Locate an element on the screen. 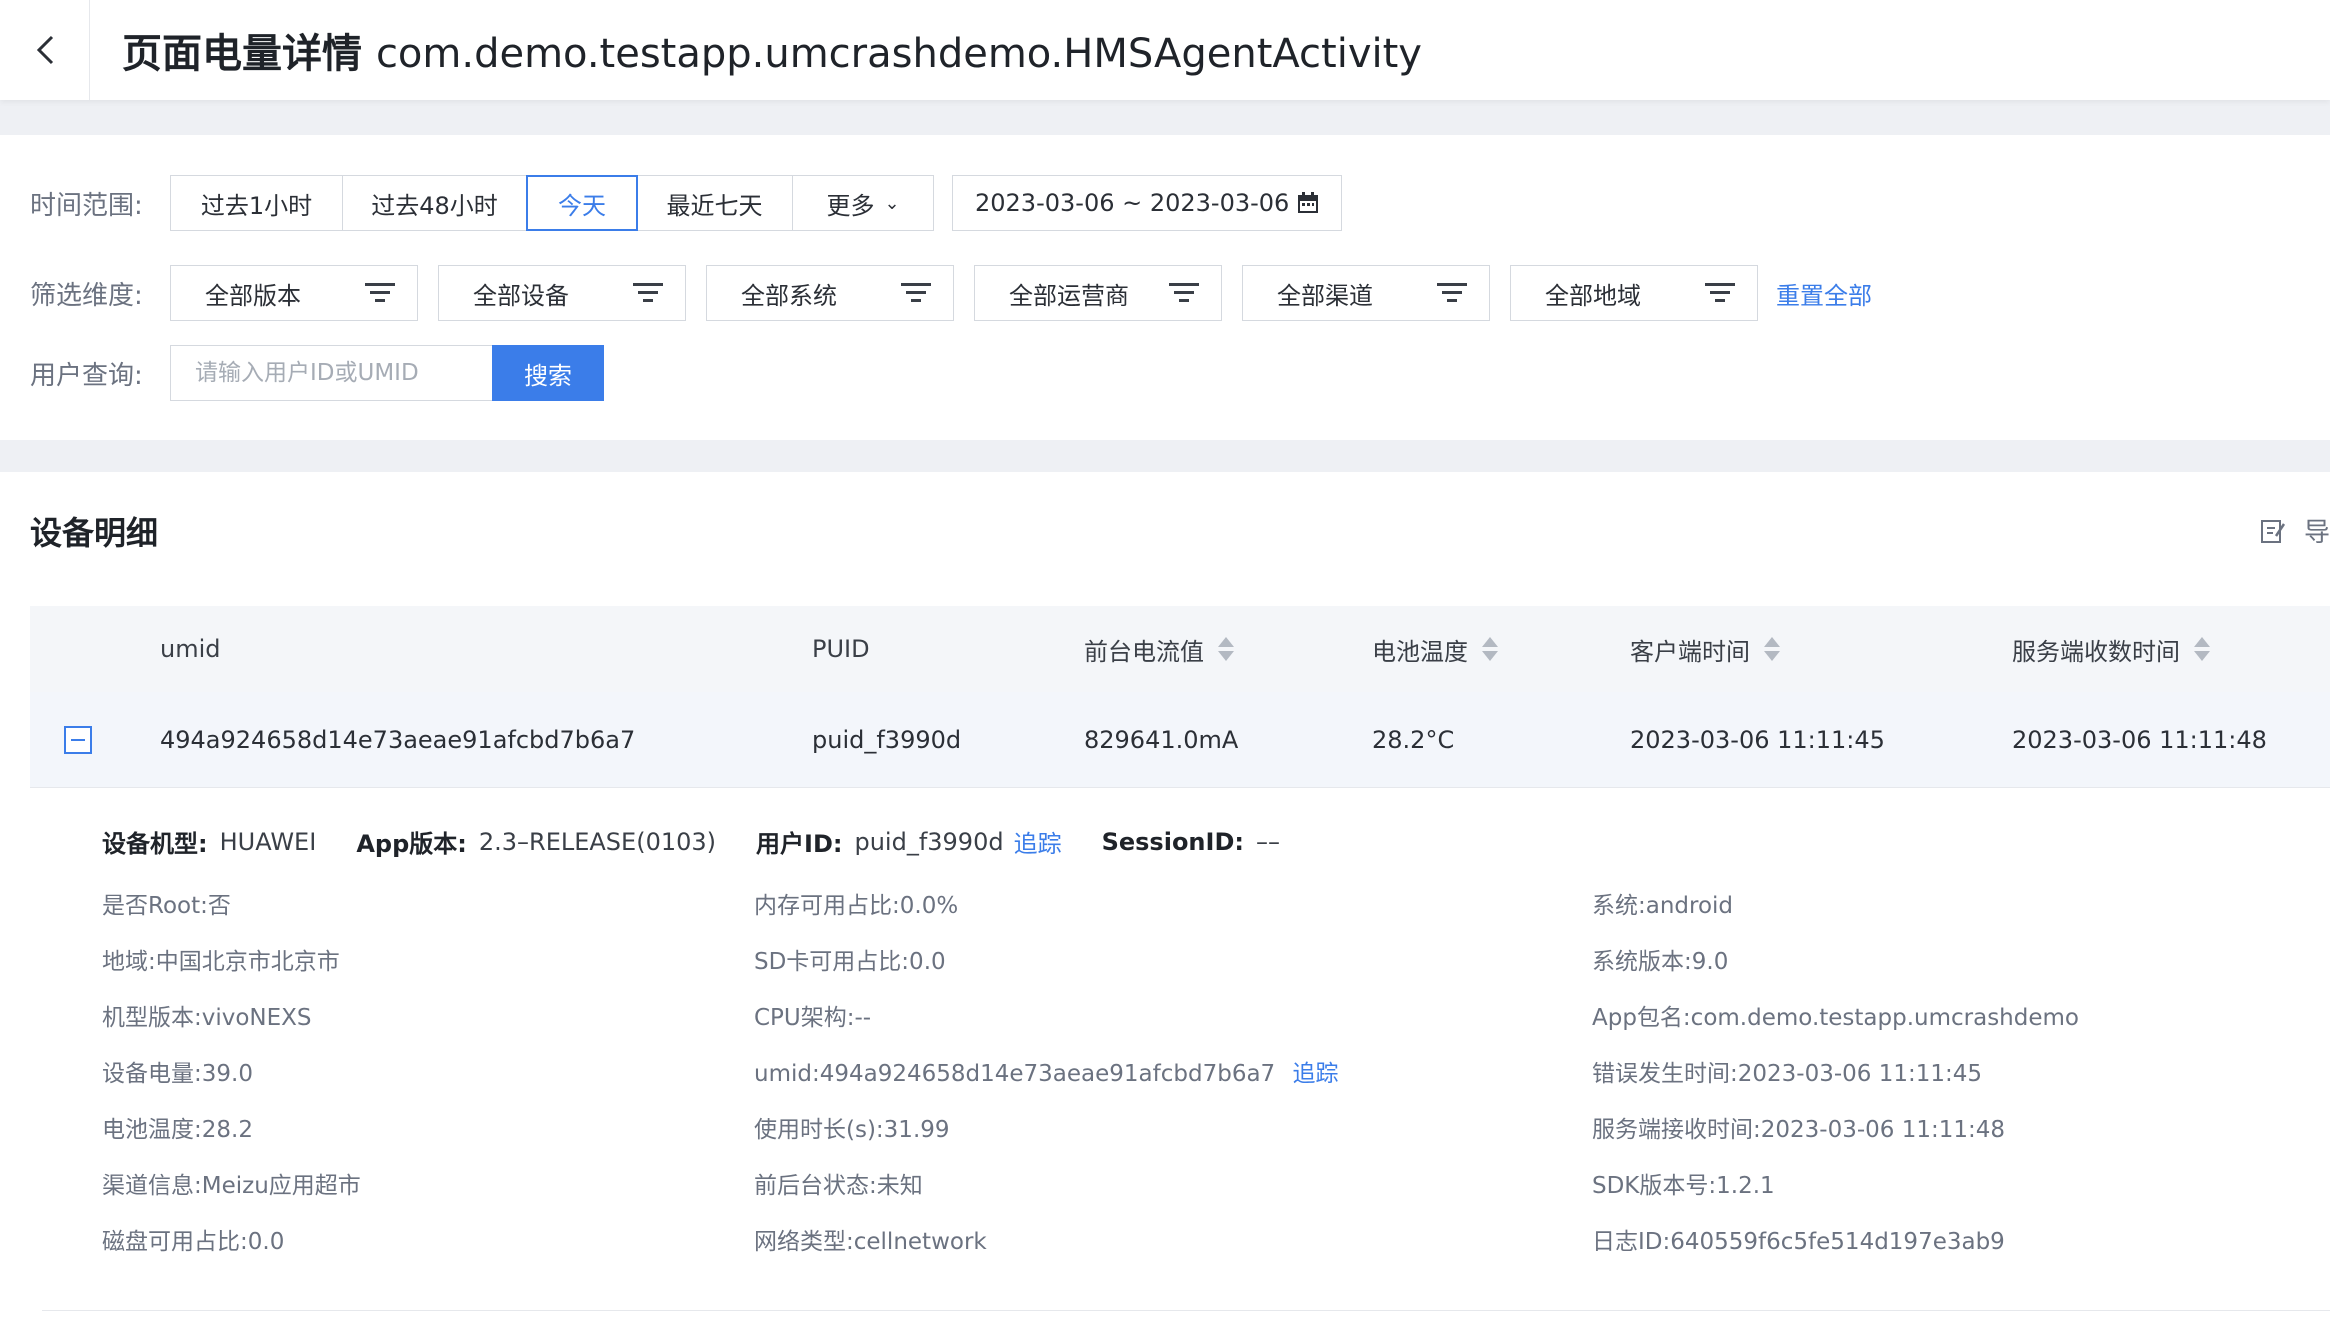 This screenshot has width=2330, height=1336. col-header-puid: PUID is located at coordinates (841, 649).